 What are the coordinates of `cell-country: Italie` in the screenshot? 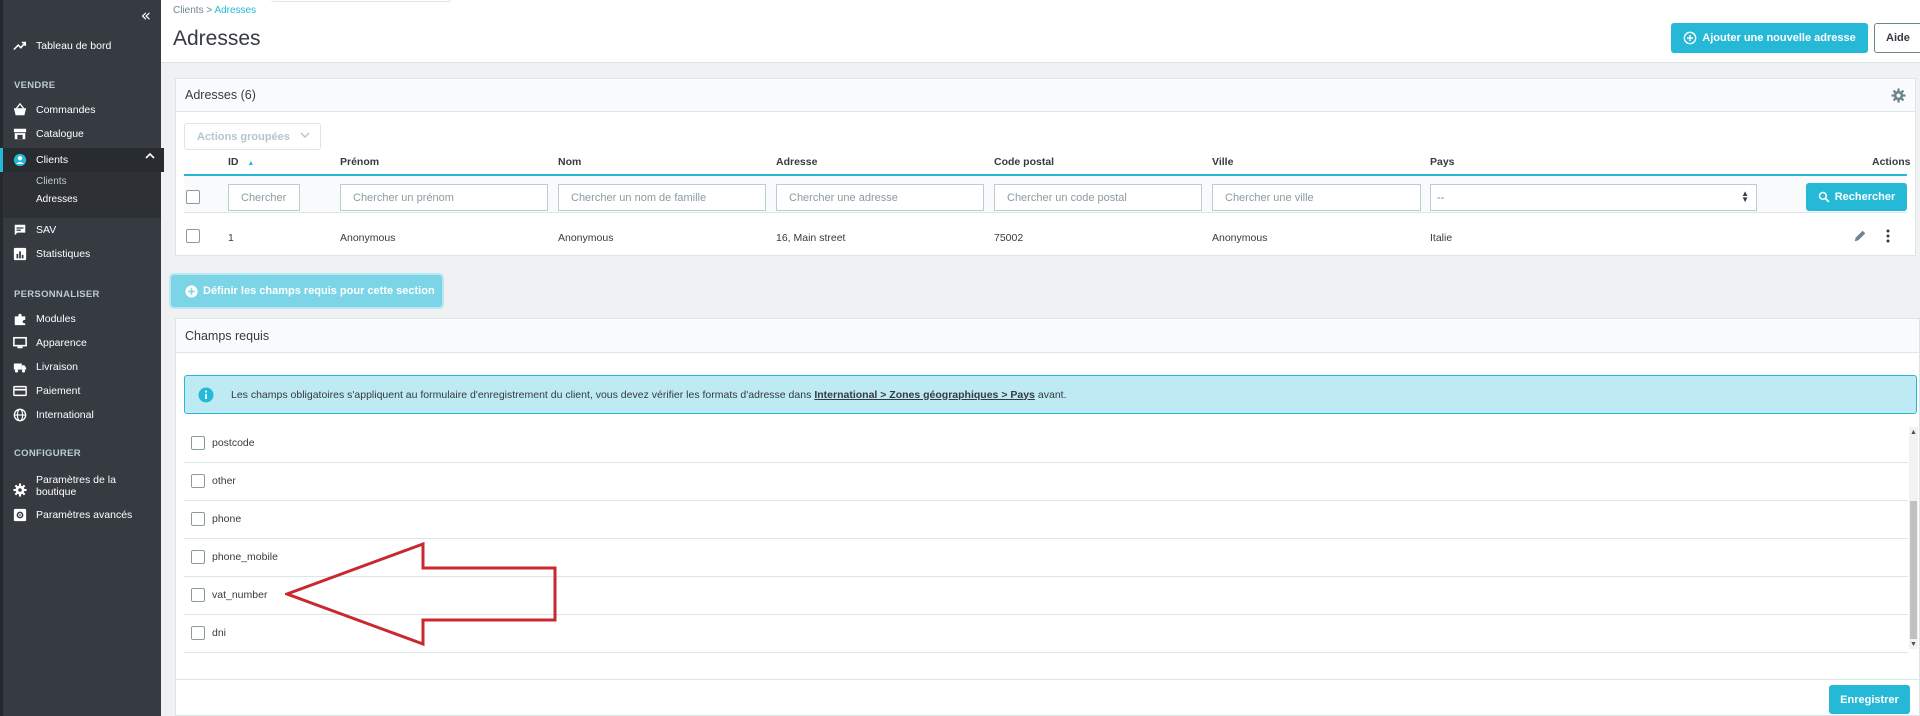 It's located at (1441, 238).